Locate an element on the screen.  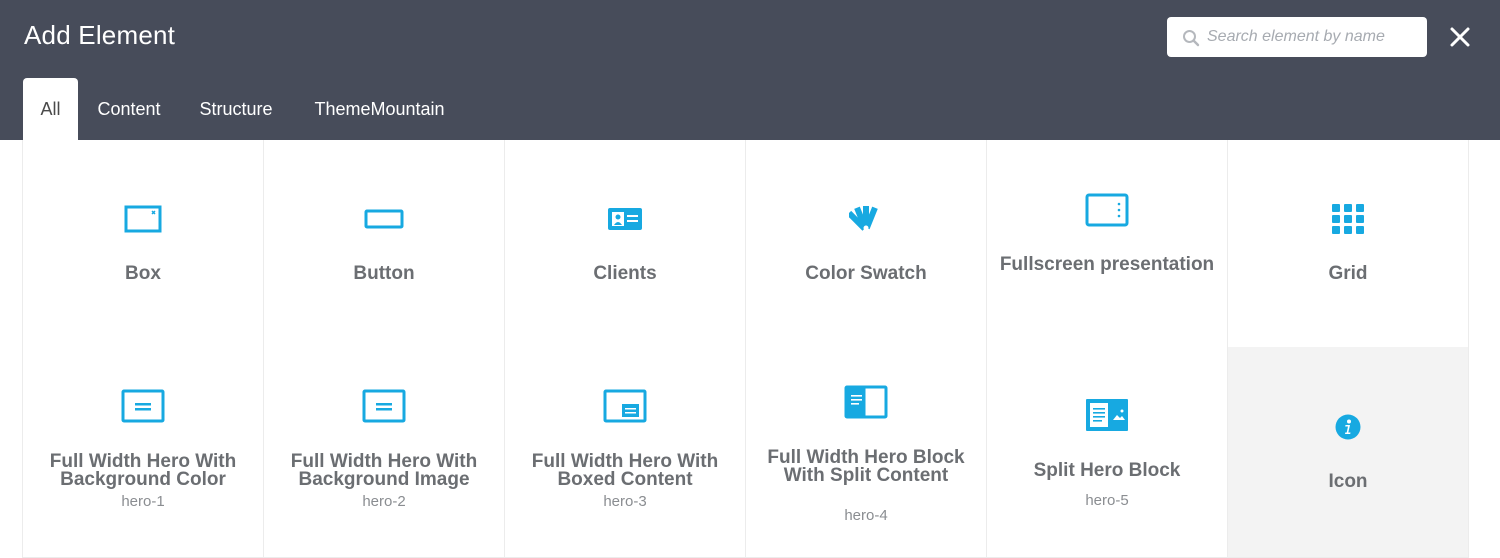
tab-all: All is located at coordinates (50, 109).